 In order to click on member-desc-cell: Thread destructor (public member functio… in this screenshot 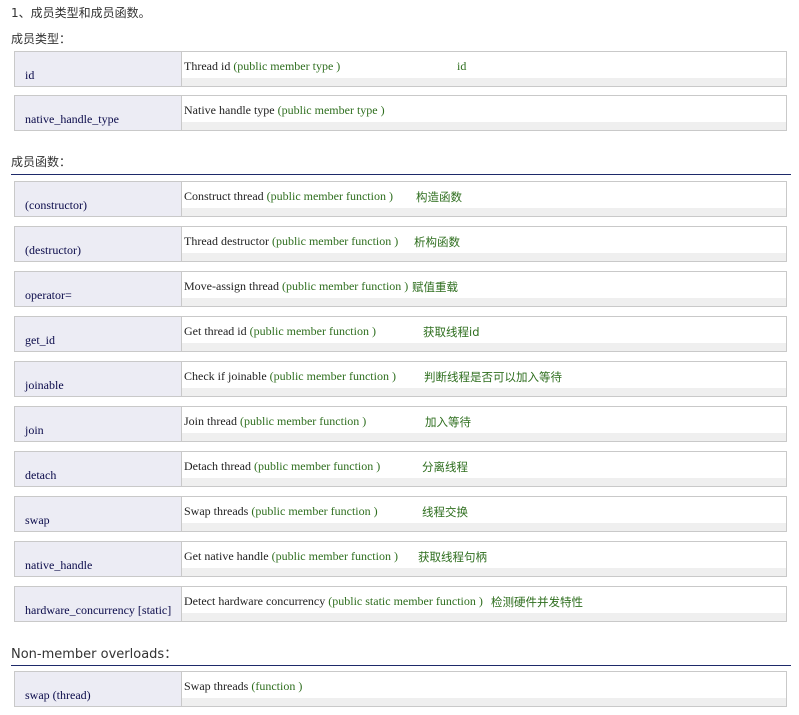, I will do `click(484, 244)`.